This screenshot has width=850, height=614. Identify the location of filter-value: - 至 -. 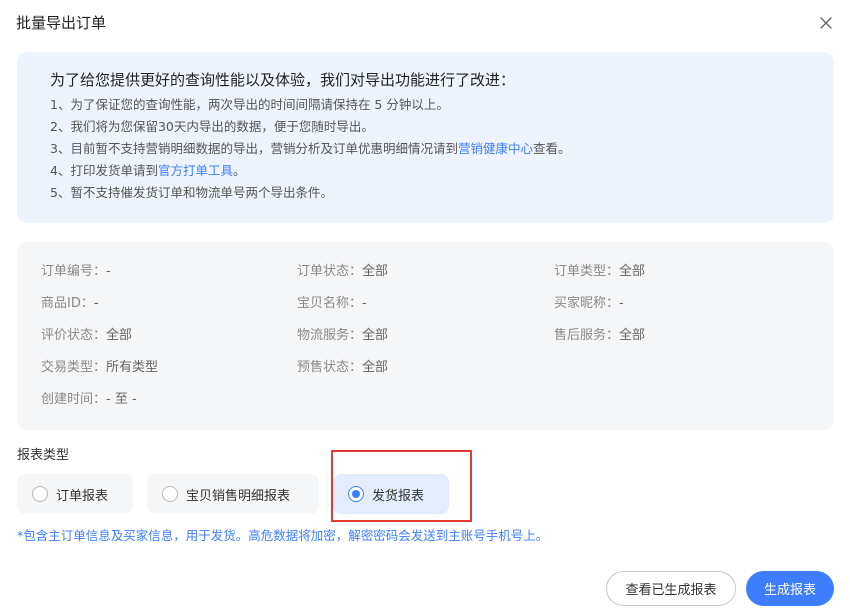
(121, 399).